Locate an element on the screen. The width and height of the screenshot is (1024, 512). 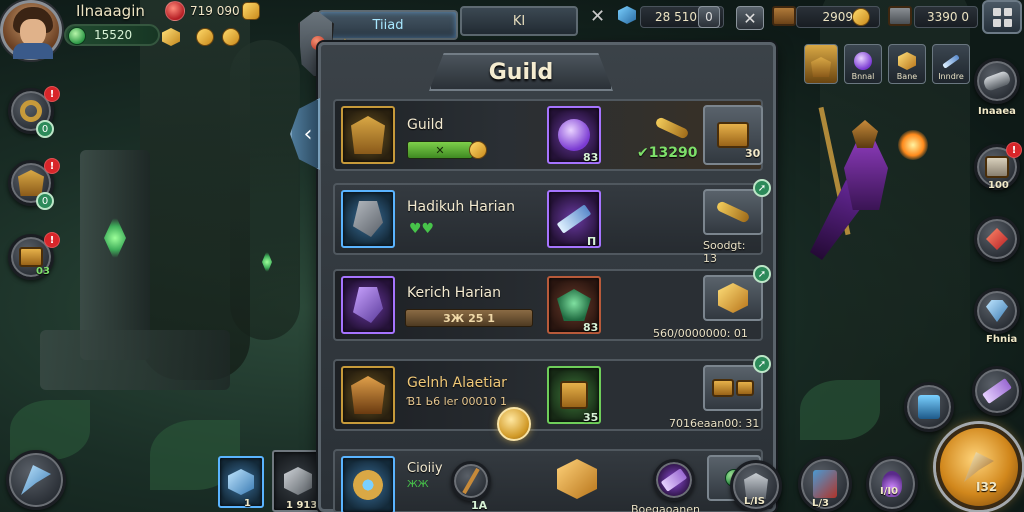
iron-chest-icon is located at coordinates (900, 16).